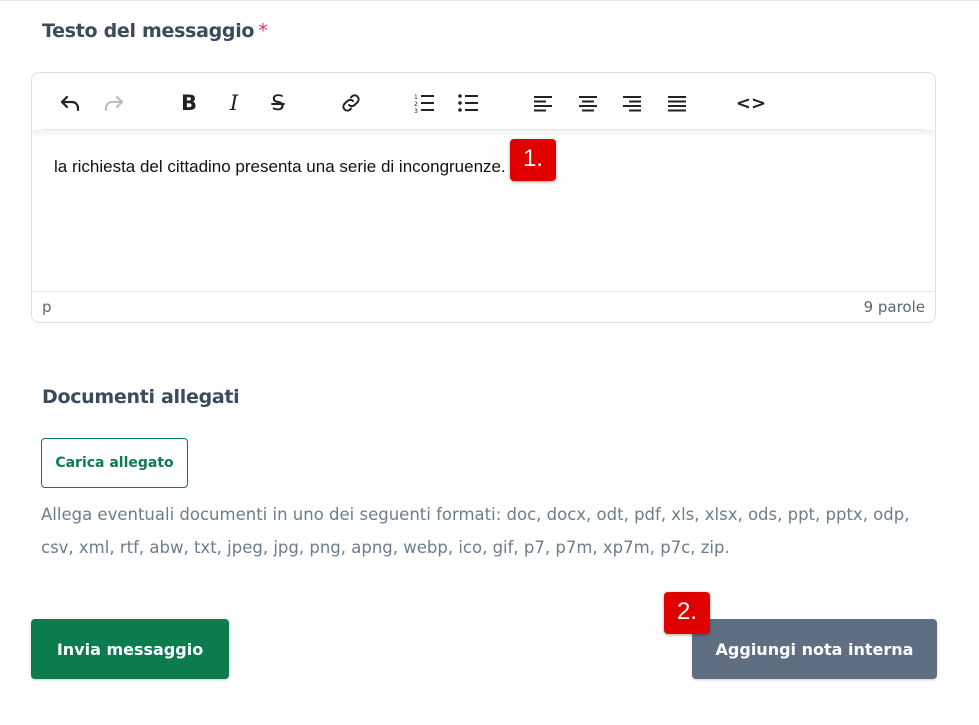  I want to click on italic-button: I, so click(234, 103).